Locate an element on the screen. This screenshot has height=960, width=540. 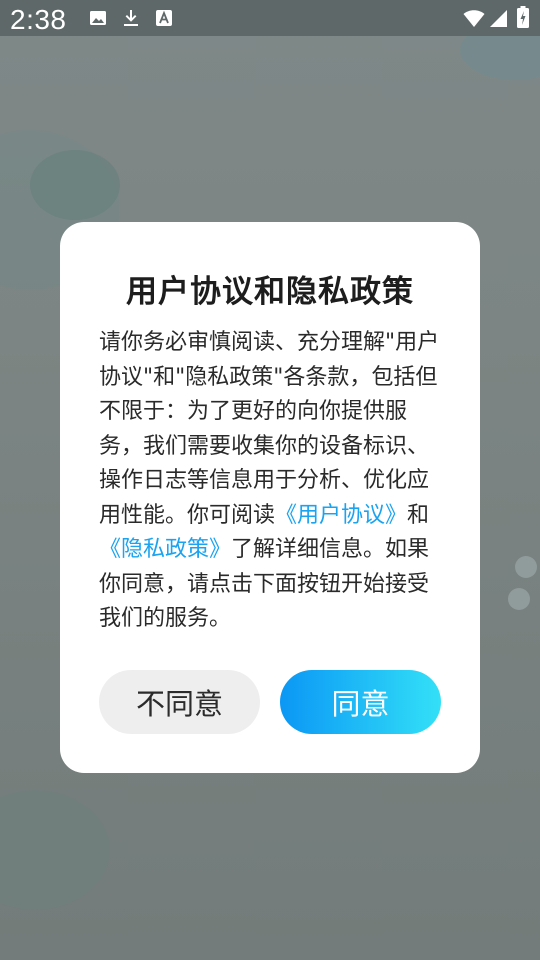
font-icon is located at coordinates (164, 18).